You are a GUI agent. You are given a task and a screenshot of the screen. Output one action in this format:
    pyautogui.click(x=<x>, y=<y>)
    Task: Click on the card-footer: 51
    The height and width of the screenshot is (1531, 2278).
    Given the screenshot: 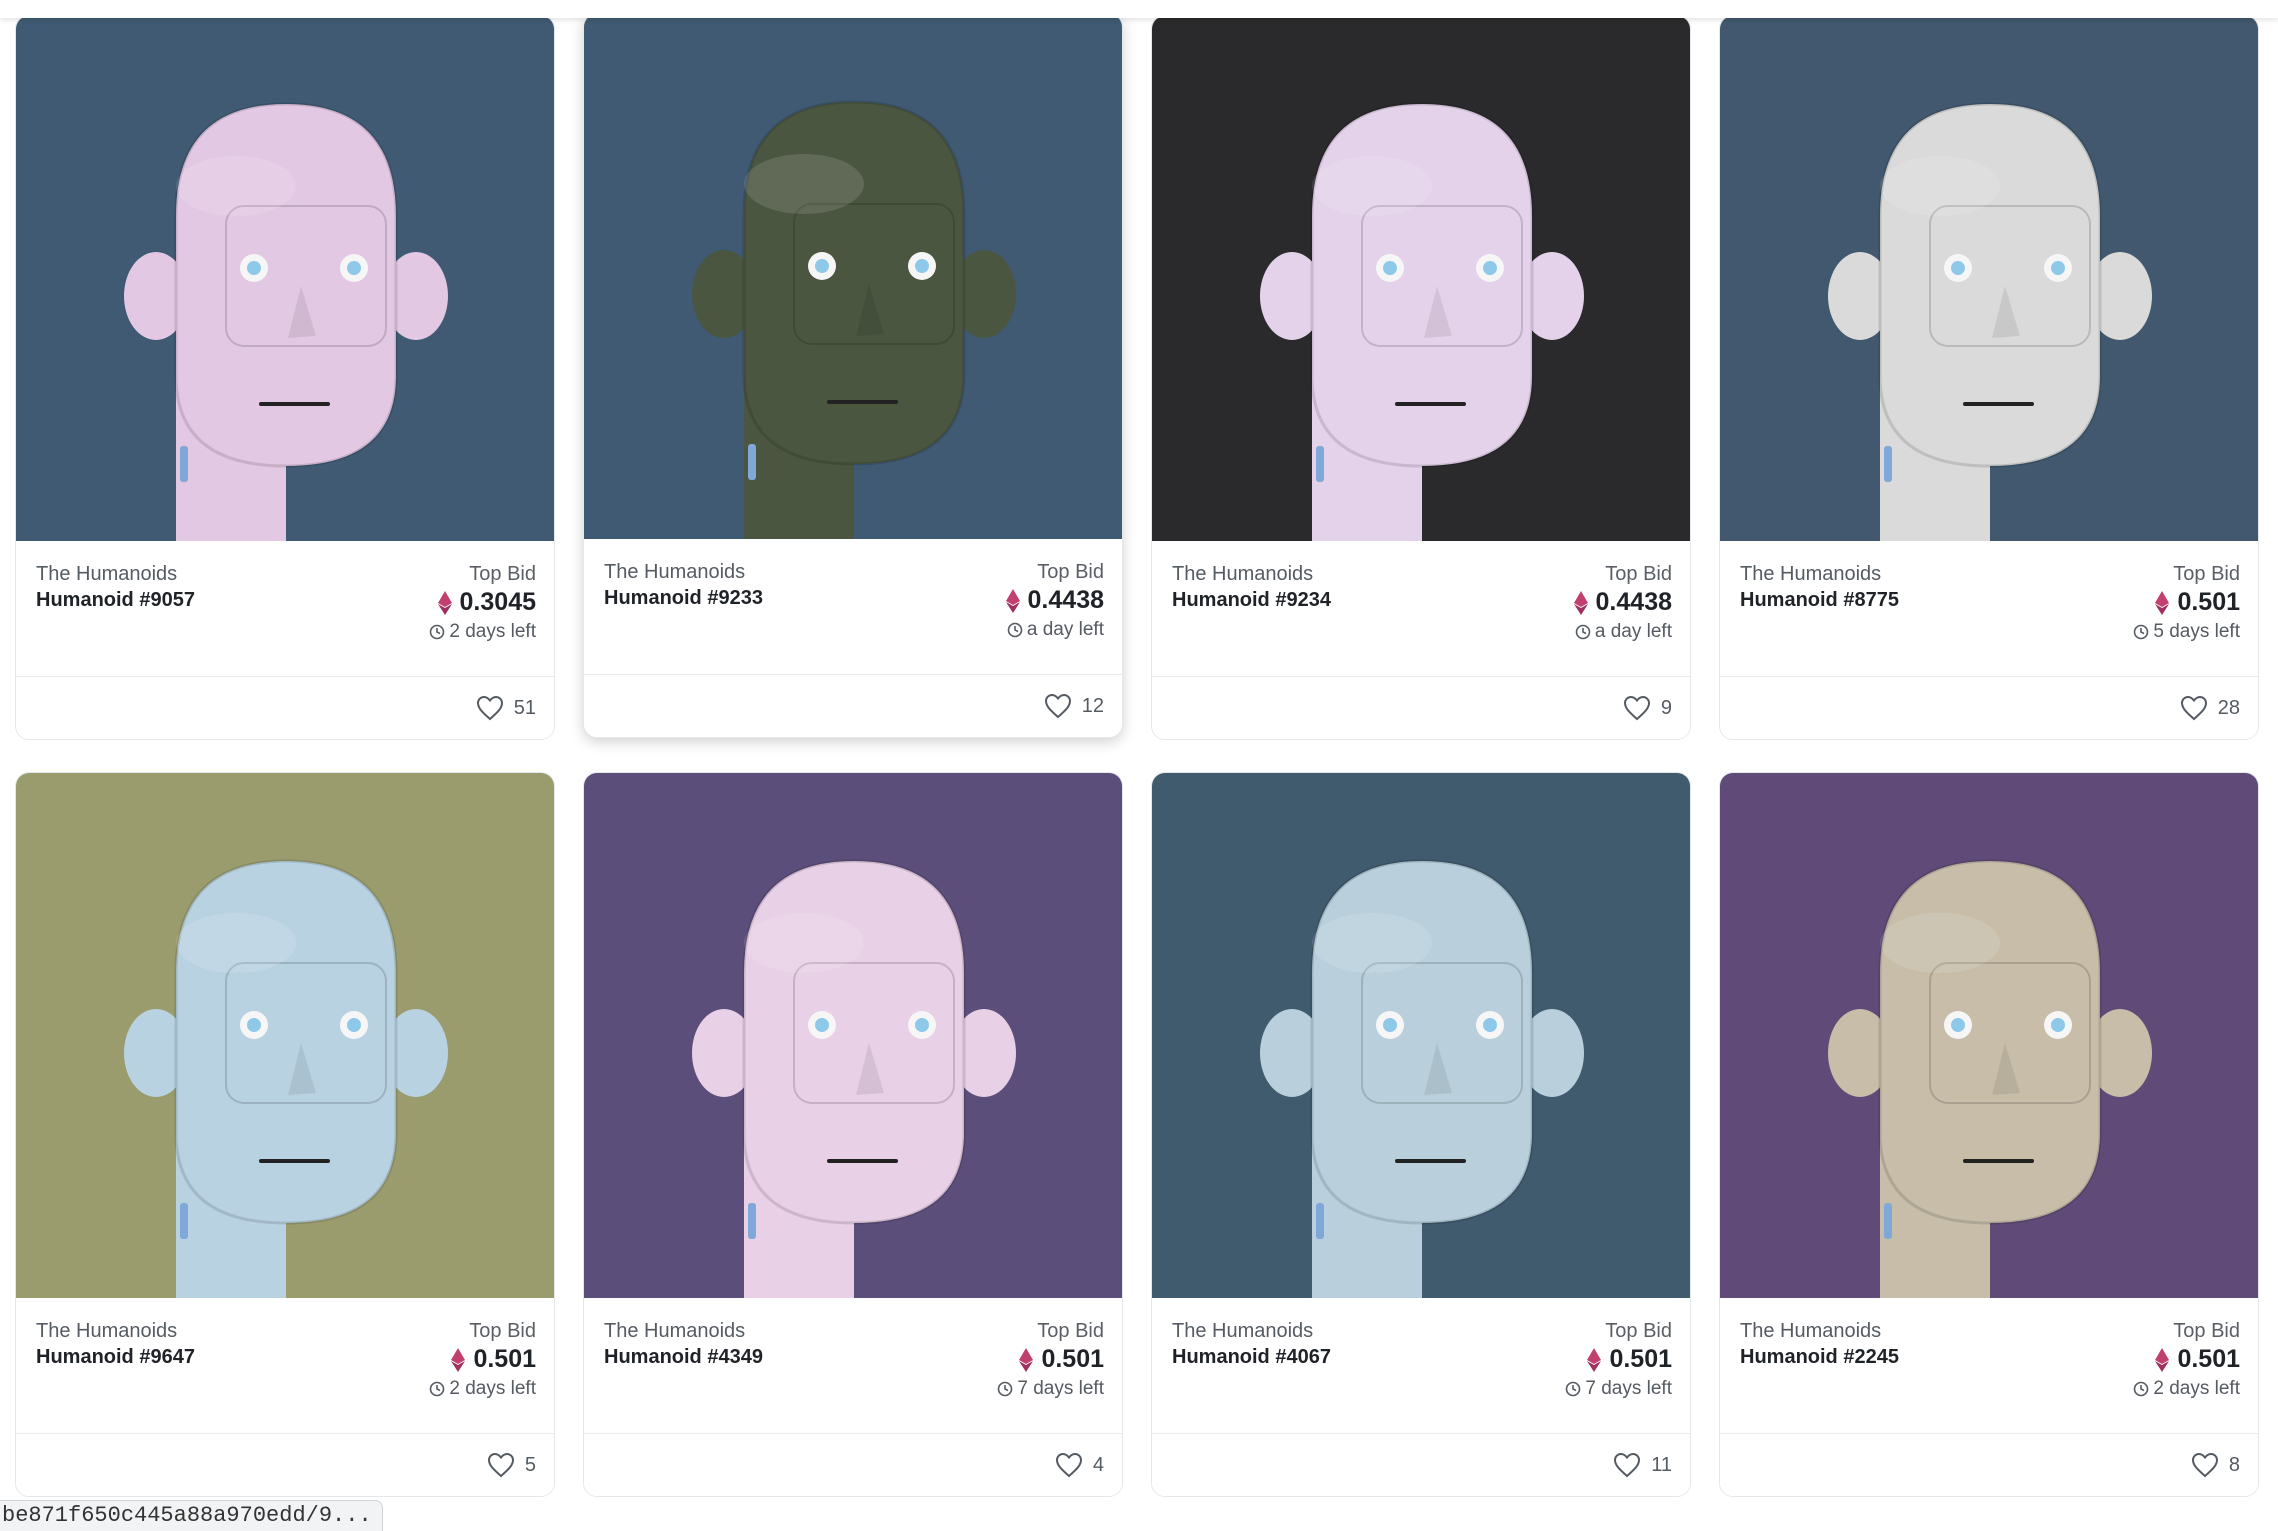 What is the action you would take?
    pyautogui.click(x=285, y=707)
    